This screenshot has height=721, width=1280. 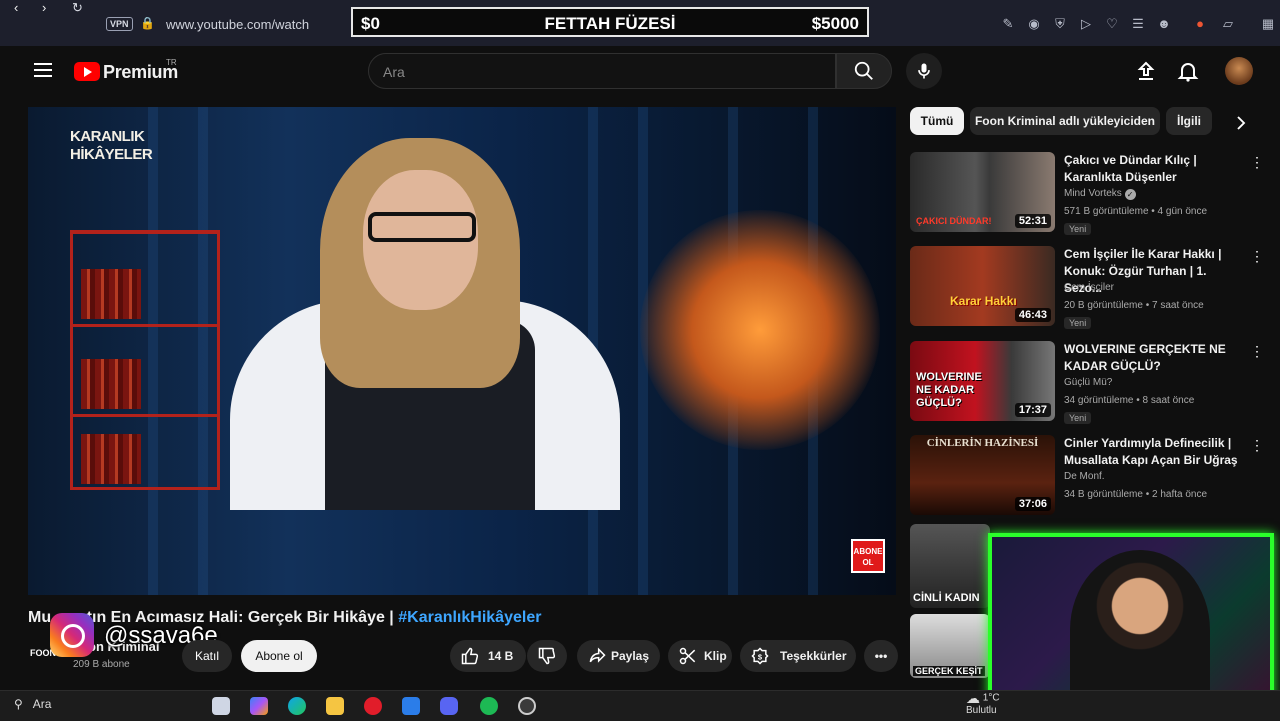 I want to click on thumbs-up-icon, so click(x=470, y=656).